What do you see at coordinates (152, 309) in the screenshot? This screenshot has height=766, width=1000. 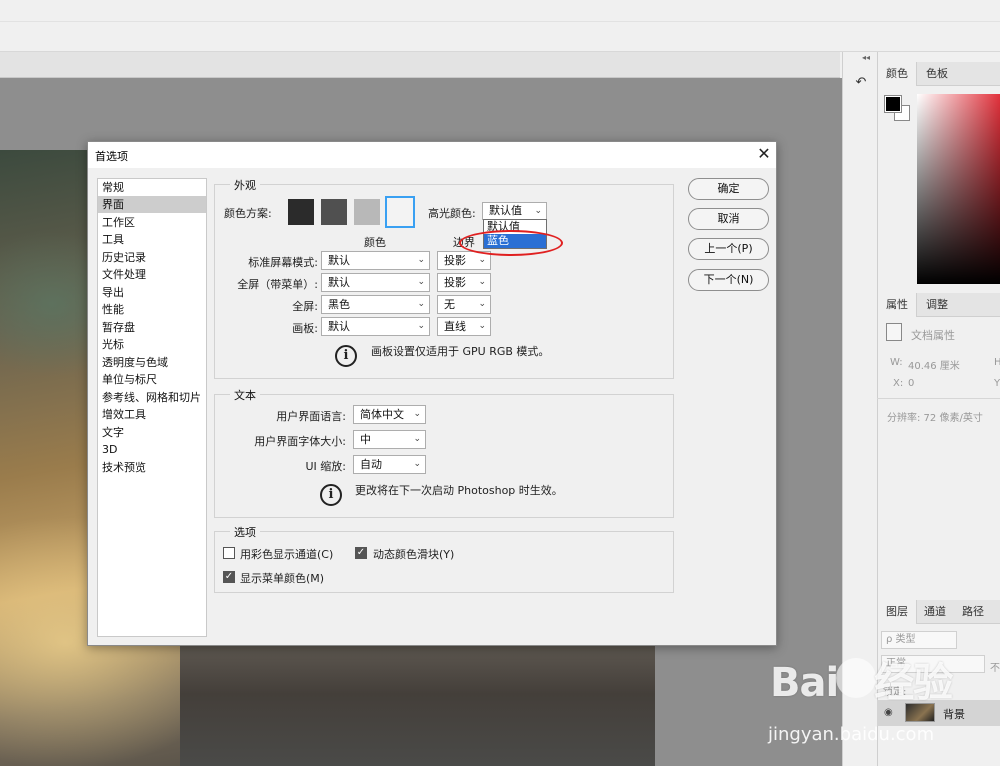 I see `nav-item-performance: 性能` at bounding box center [152, 309].